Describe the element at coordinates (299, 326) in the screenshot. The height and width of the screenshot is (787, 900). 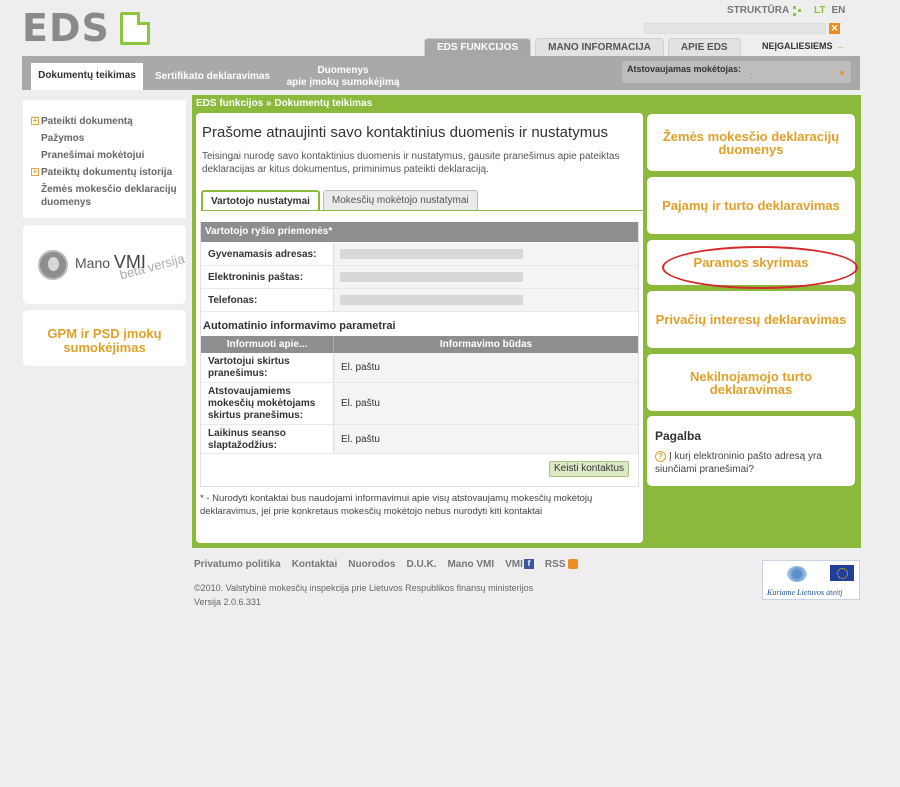
I see `auto-info-title: Automatinio informavimo parametrai` at that location.